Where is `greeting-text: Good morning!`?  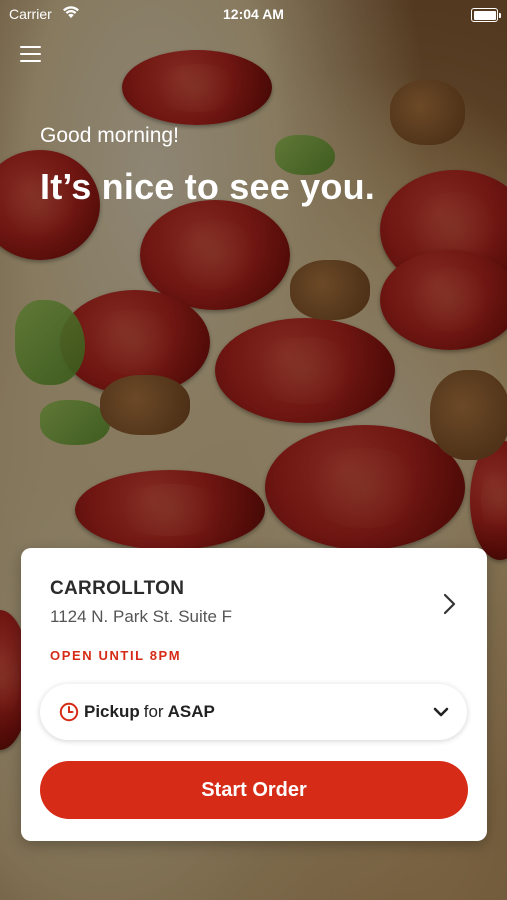
greeting-text: Good morning! is located at coordinates (109, 135).